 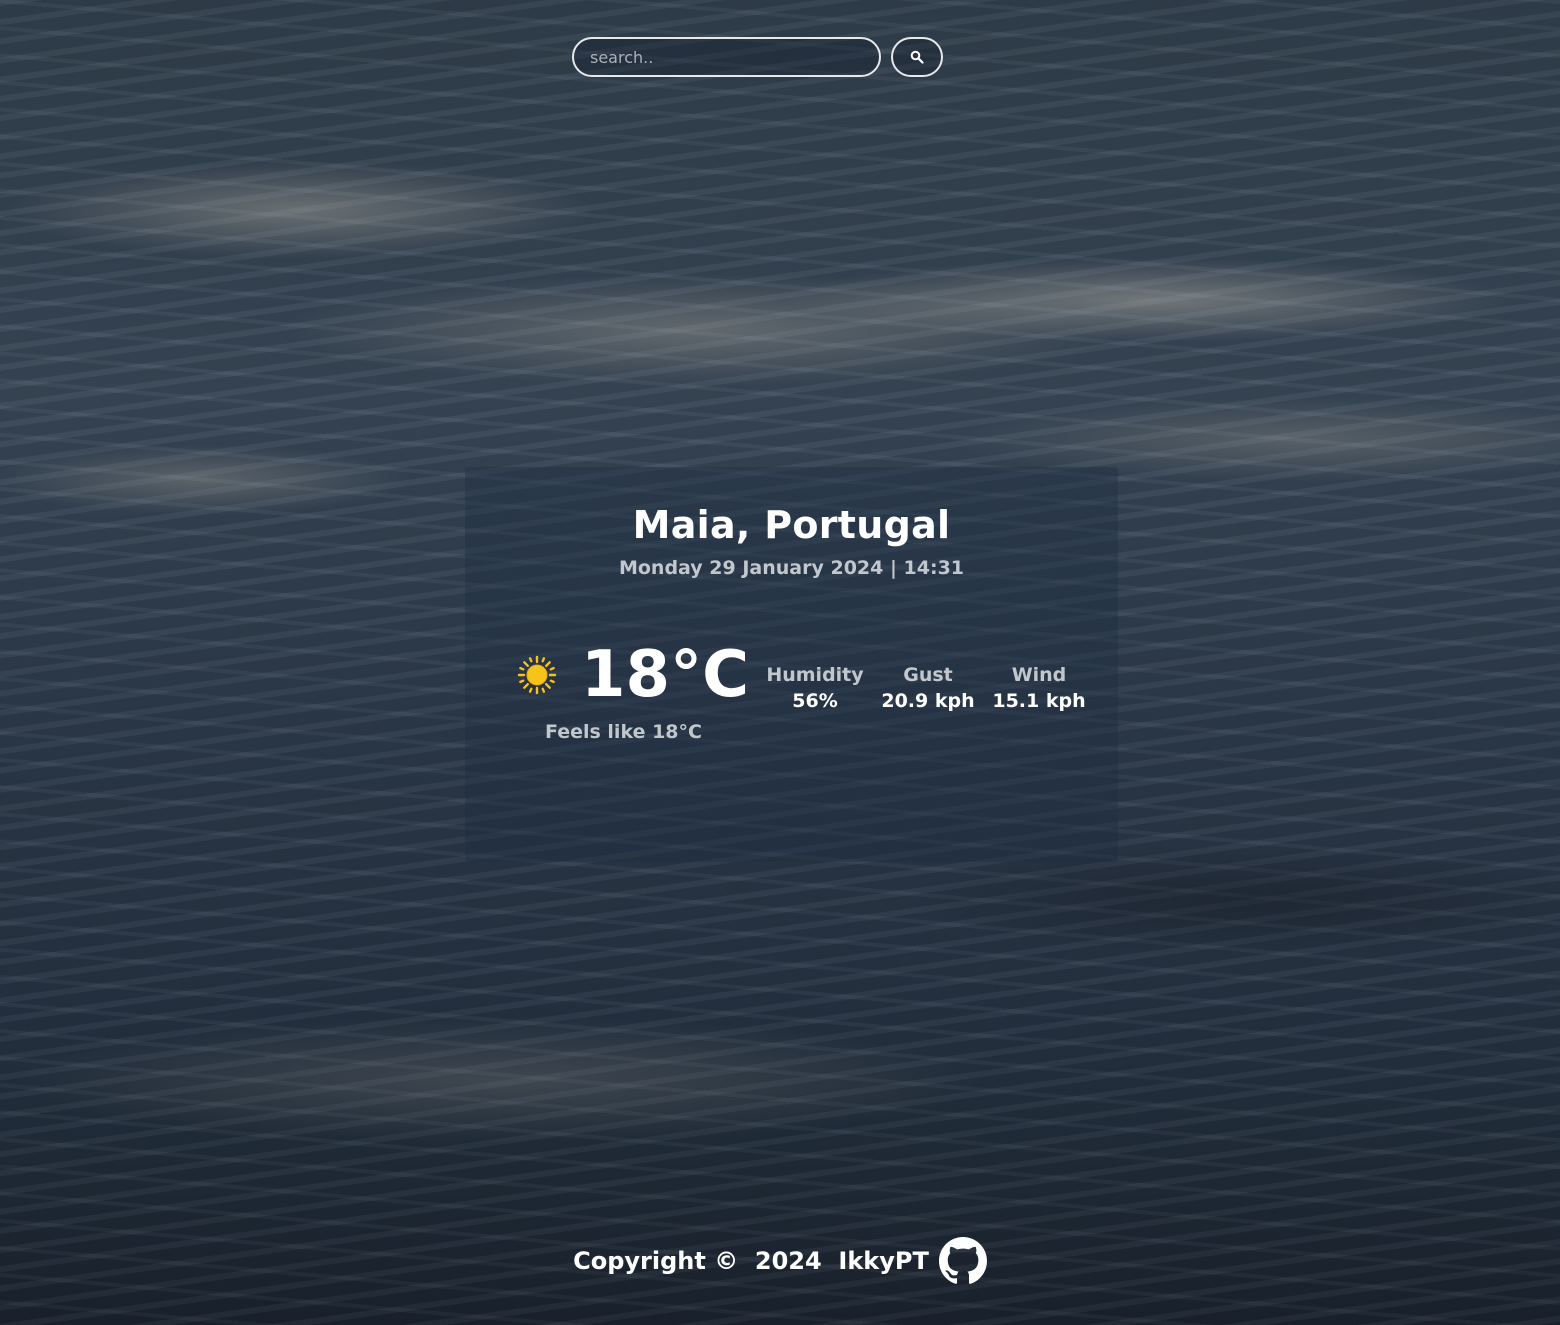 I want to click on footer: Copyright © 2024 IkkyPT, so click(x=780, y=1261).